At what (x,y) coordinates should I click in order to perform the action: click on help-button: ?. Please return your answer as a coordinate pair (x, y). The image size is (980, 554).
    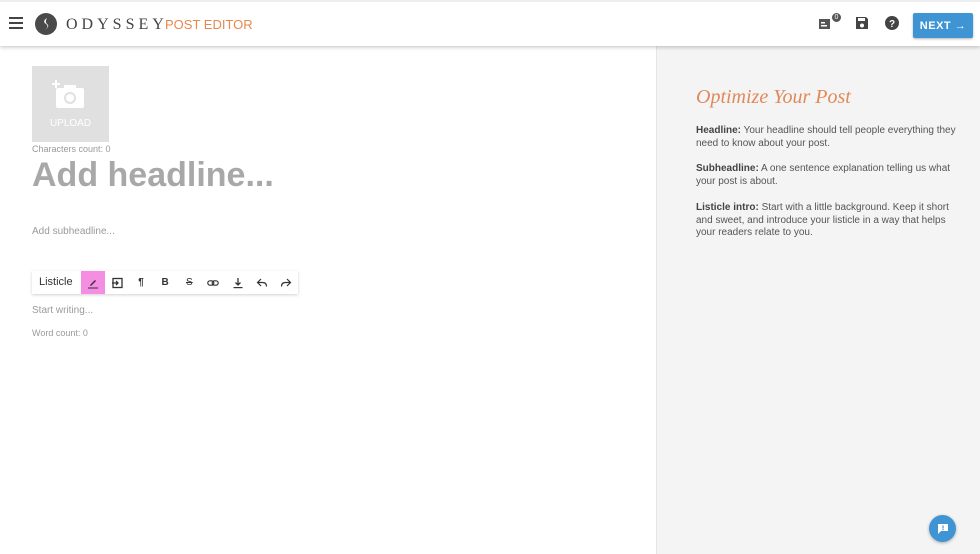
    Looking at the image, I should click on (894, 25).